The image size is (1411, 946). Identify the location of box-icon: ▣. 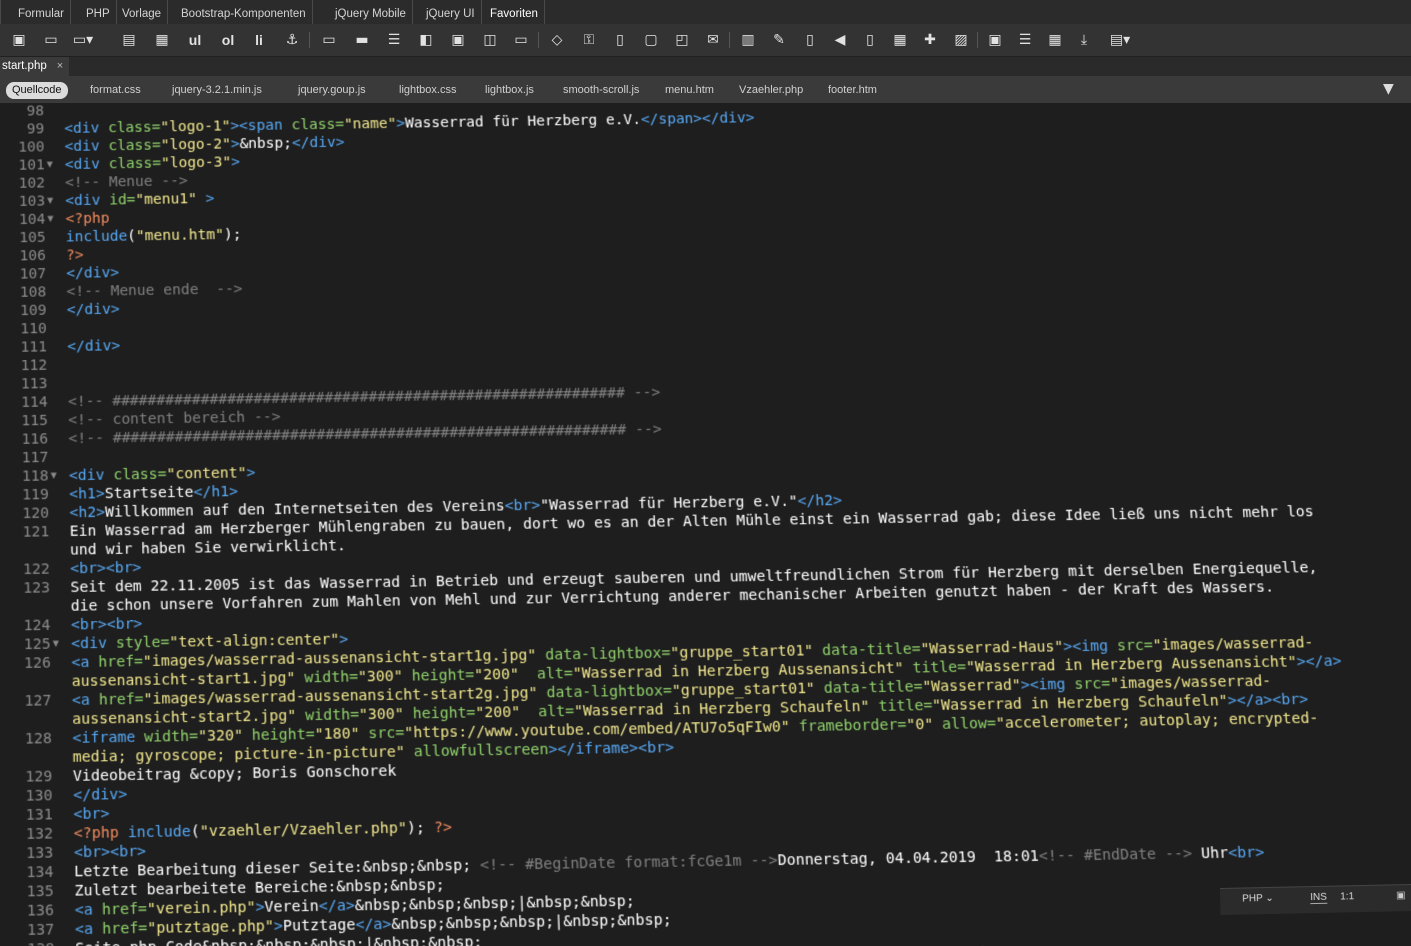
(458, 40).